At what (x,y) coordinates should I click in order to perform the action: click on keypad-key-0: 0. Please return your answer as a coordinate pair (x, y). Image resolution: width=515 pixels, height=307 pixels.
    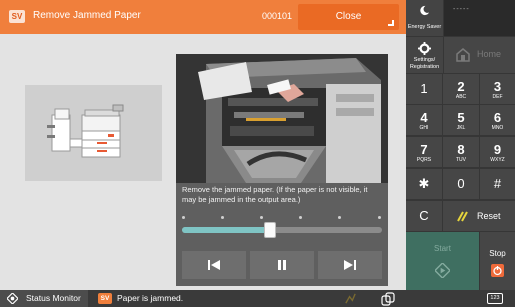
    Looking at the image, I should click on (461, 184).